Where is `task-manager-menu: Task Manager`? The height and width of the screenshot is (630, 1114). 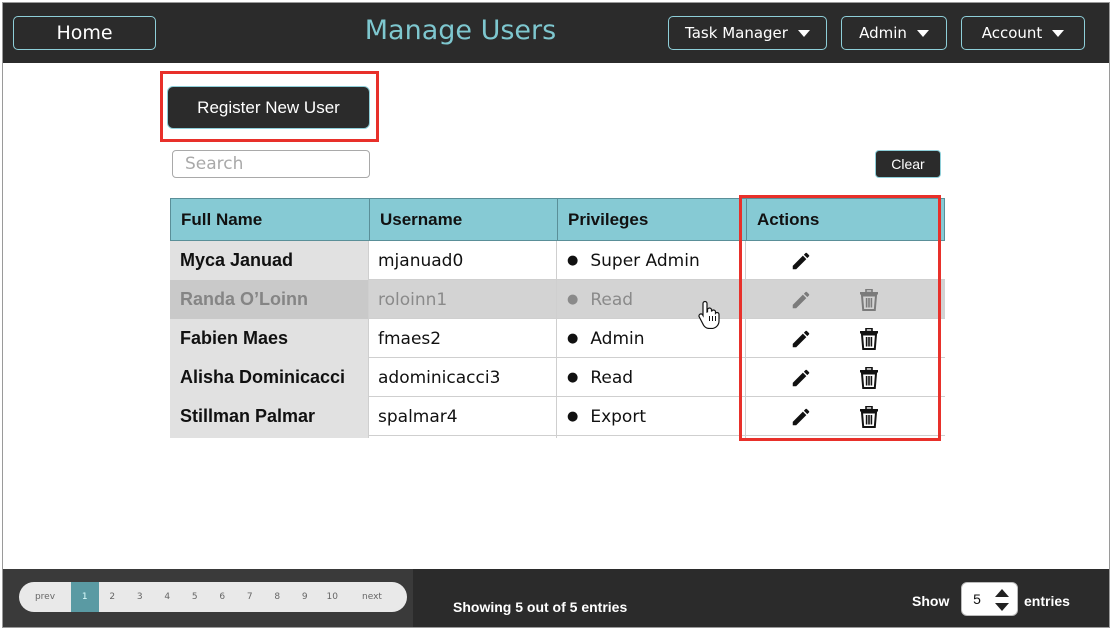 task-manager-menu: Task Manager is located at coordinates (747, 33).